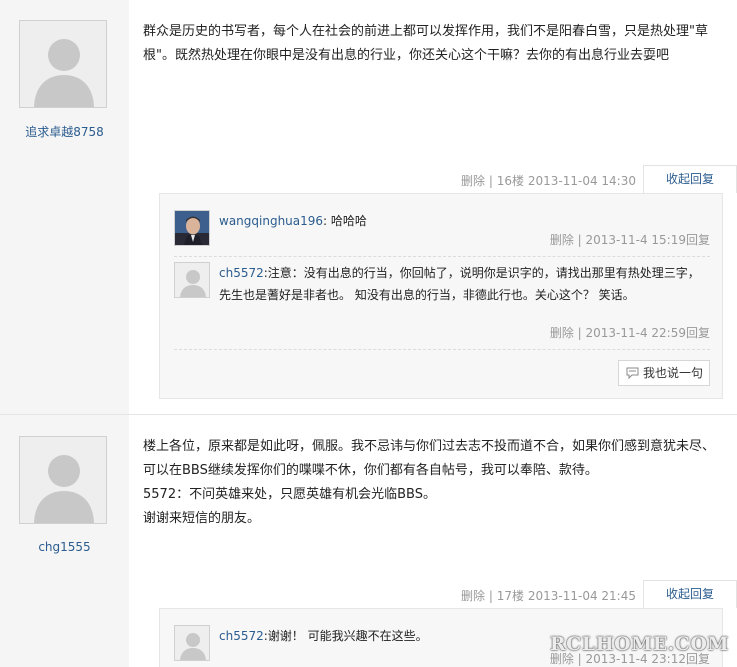 Image resolution: width=737 pixels, height=667 pixels. I want to click on username-link: 追求卓越8758, so click(64, 131).